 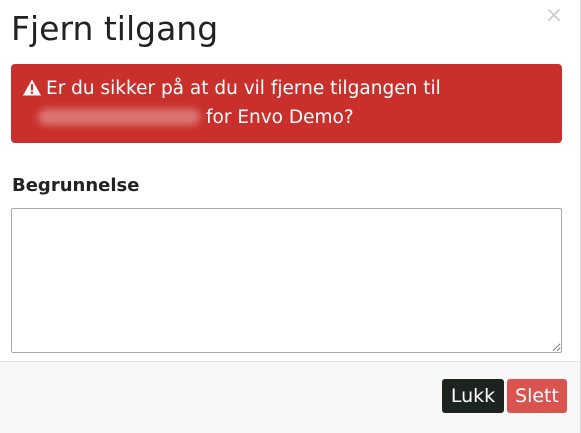 I want to click on alert-text-line-2: for Envo Demo?, so click(x=280, y=117).